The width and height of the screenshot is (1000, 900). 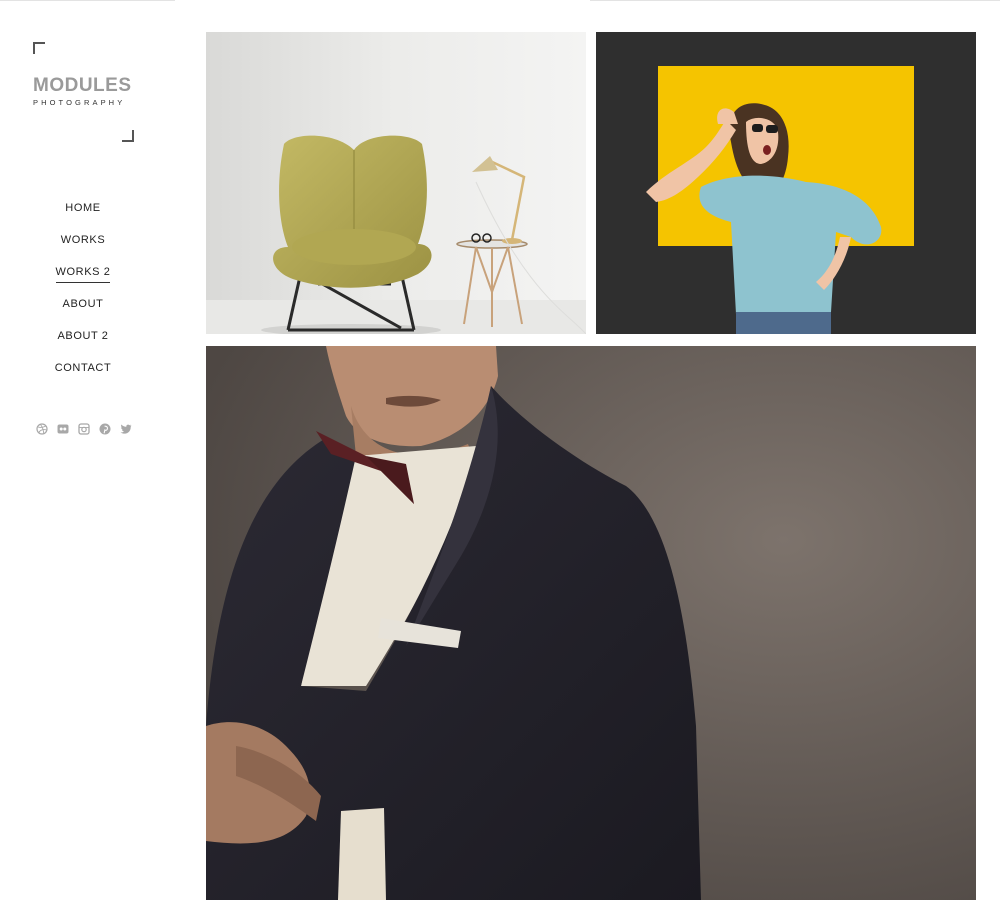 What do you see at coordinates (79, 102) in the screenshot?
I see `logo-tagline: PHOTOGRAPHY` at bounding box center [79, 102].